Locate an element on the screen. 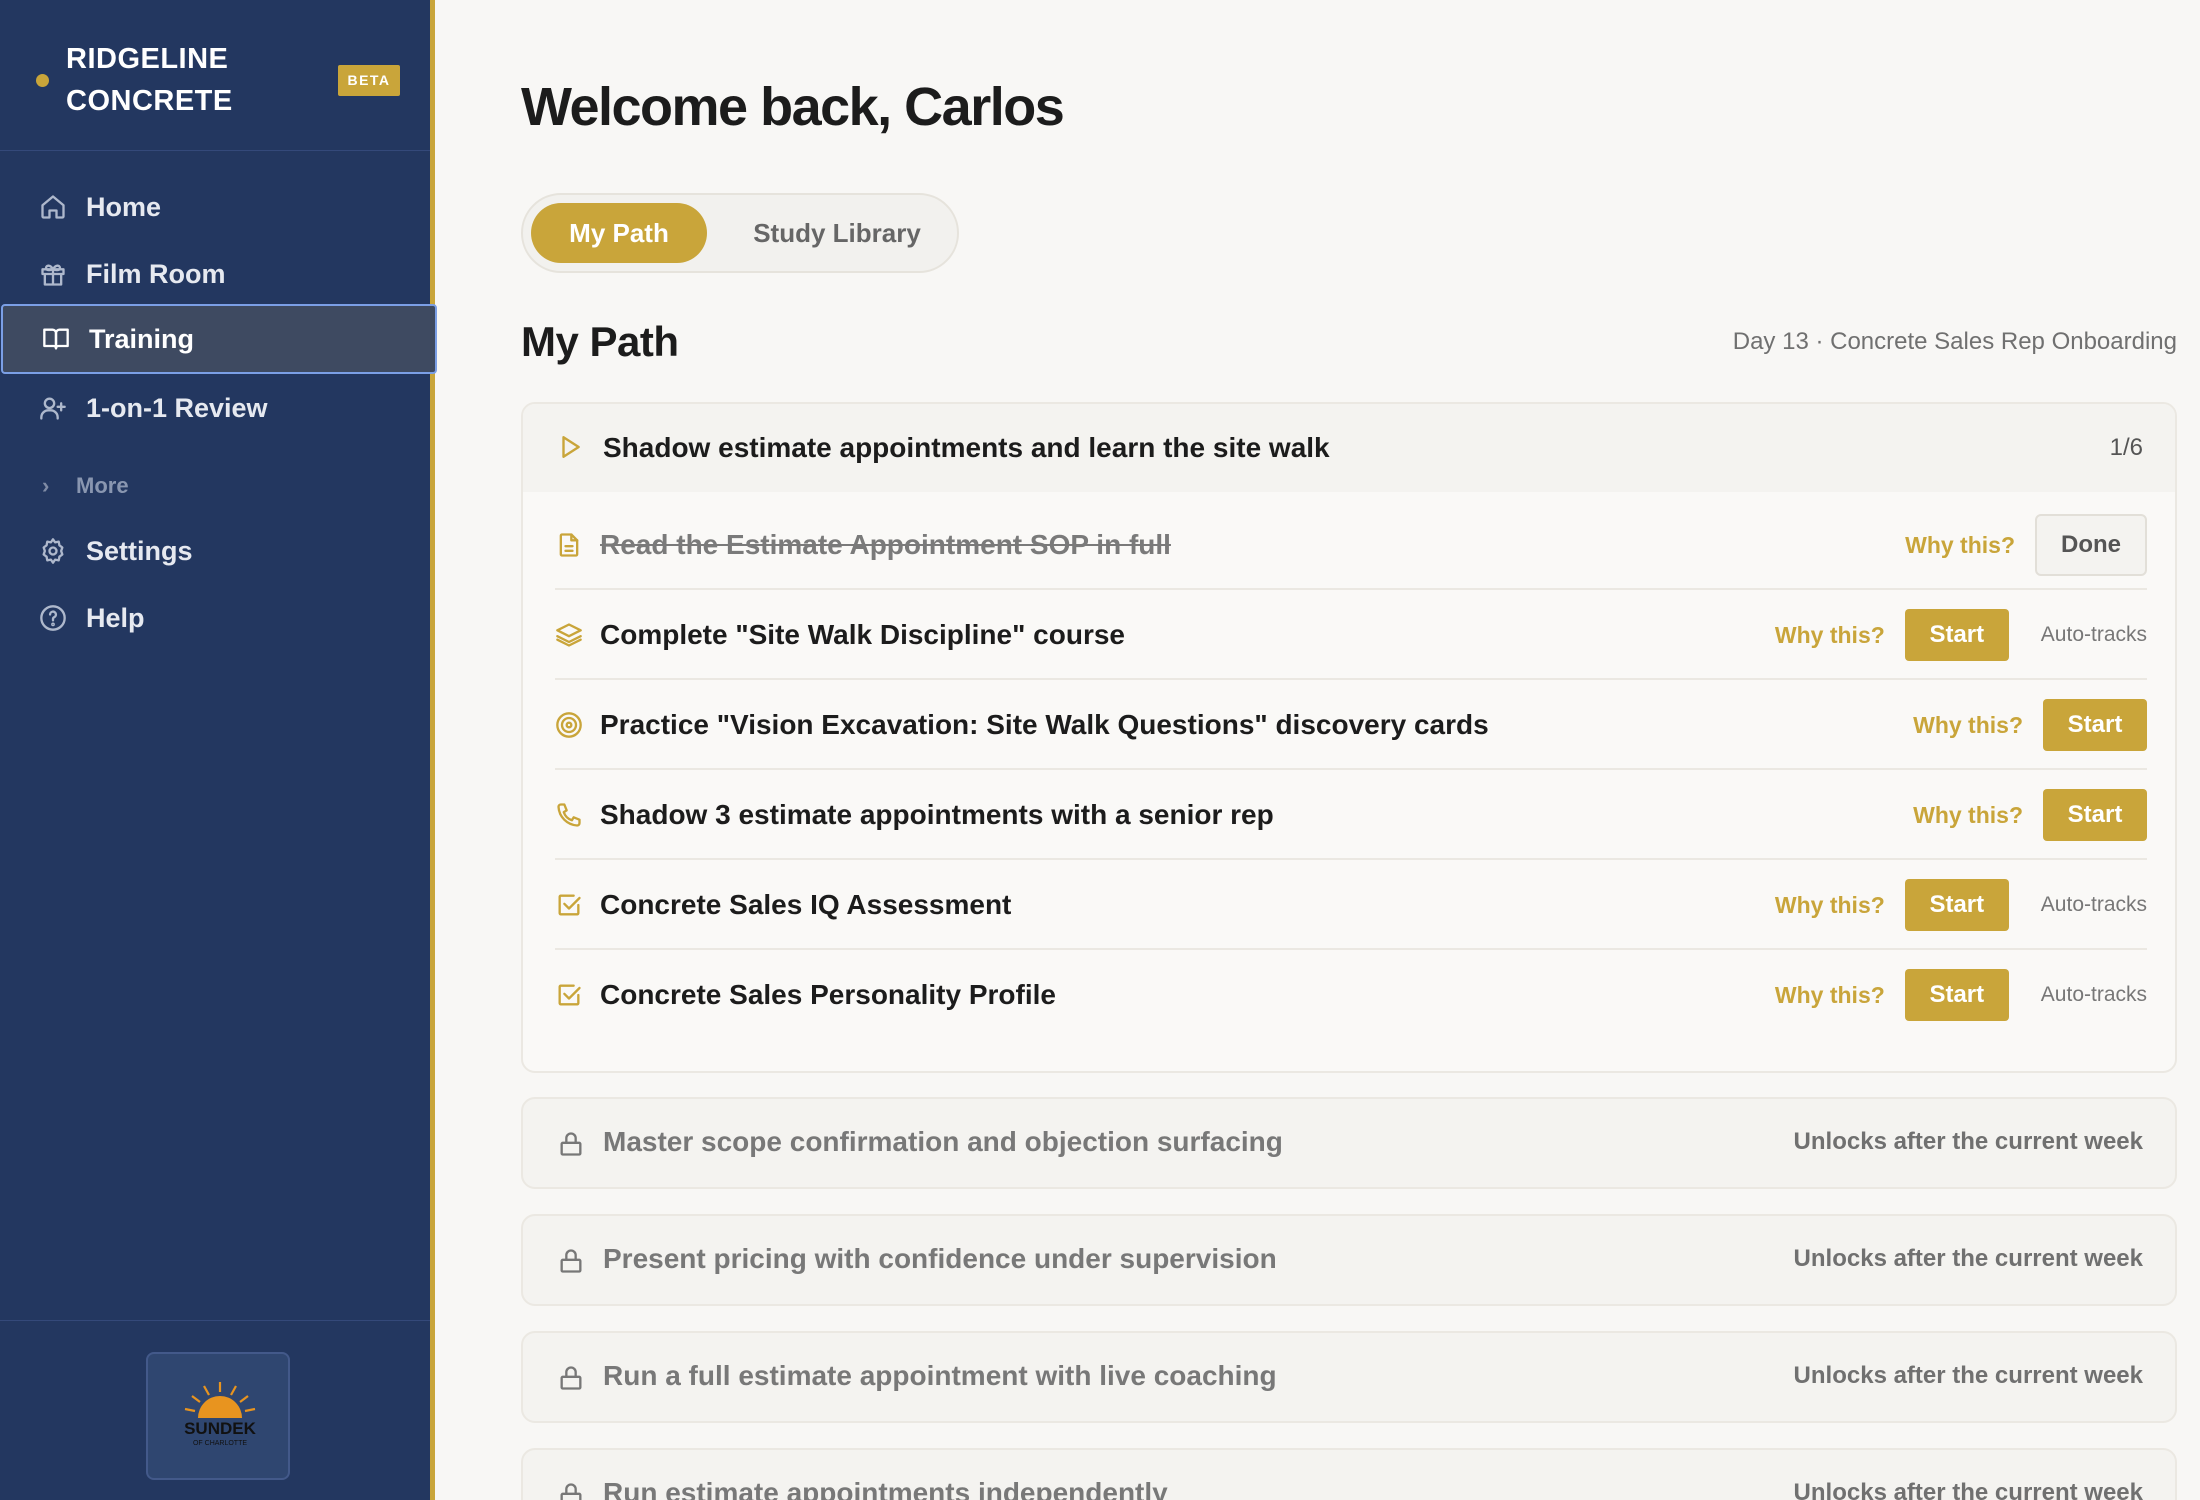 Image resolution: width=2200 pixels, height=1500 pixels. gift-icon is located at coordinates (53, 274).